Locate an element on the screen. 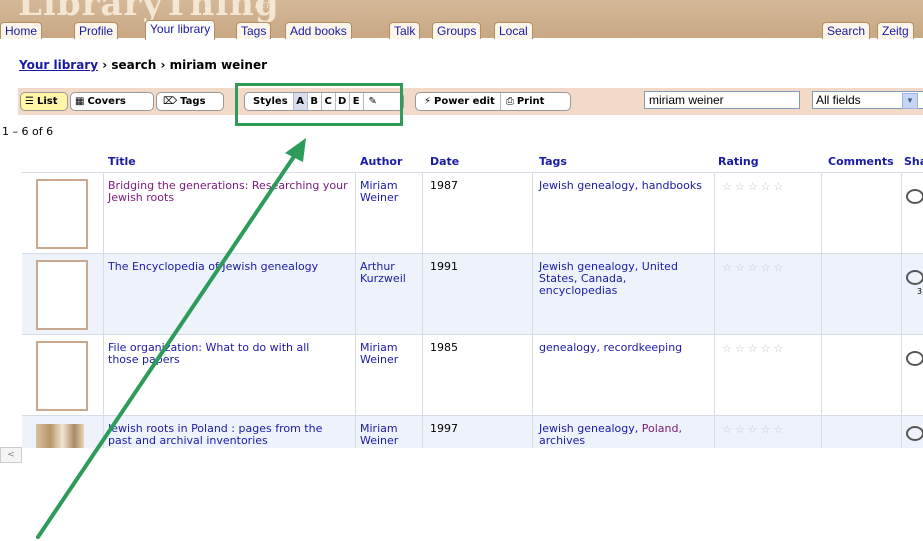 This screenshot has height=541, width=923. list-view-label: List is located at coordinates (47, 101).